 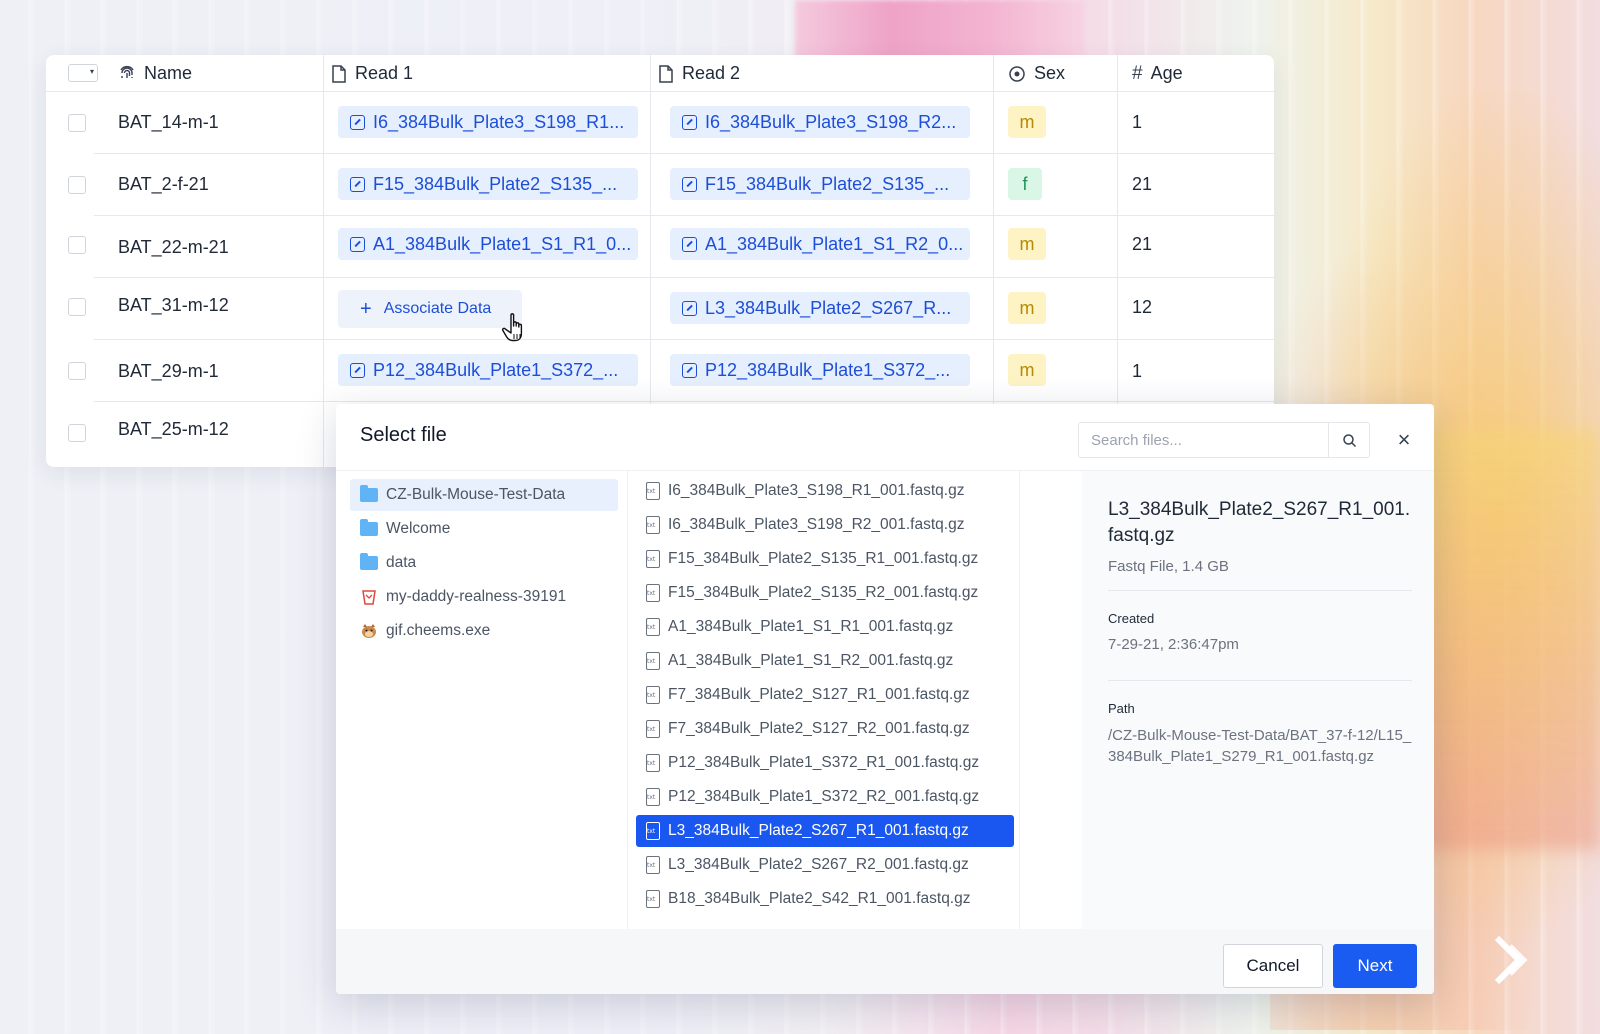 What do you see at coordinates (825, 865) in the screenshot?
I see `file-item: L3_384Bulk_Plate2_S267_R2_001.fastq.gz` at bounding box center [825, 865].